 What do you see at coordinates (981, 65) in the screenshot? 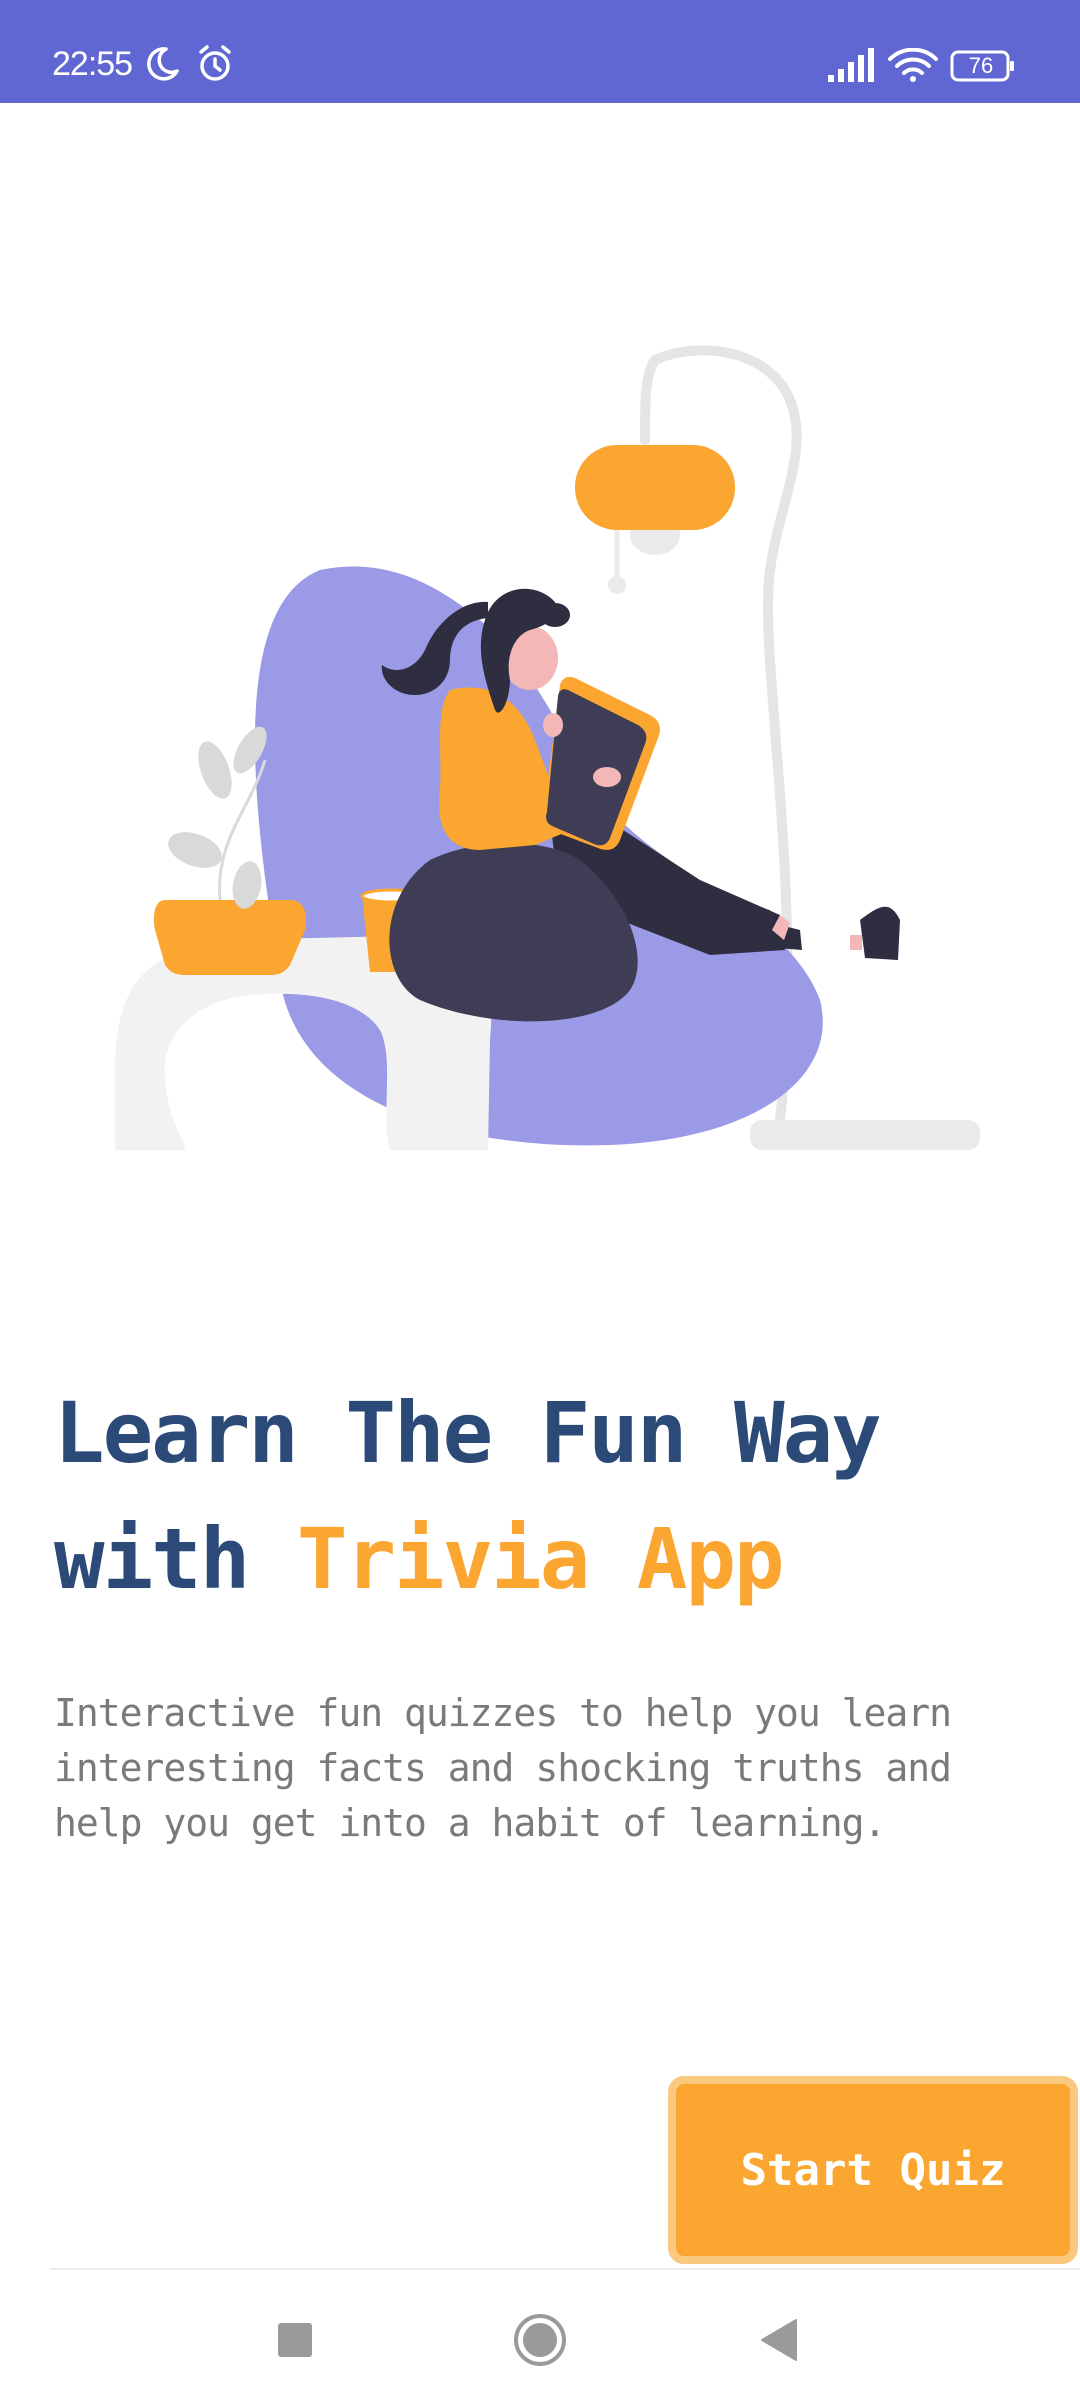
I see `battery-level: 76` at bounding box center [981, 65].